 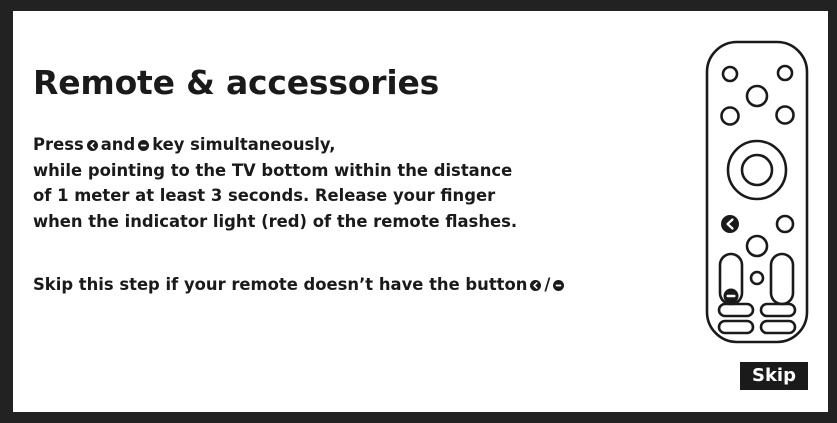 I want to click on remote-right-rocker, so click(x=782, y=279).